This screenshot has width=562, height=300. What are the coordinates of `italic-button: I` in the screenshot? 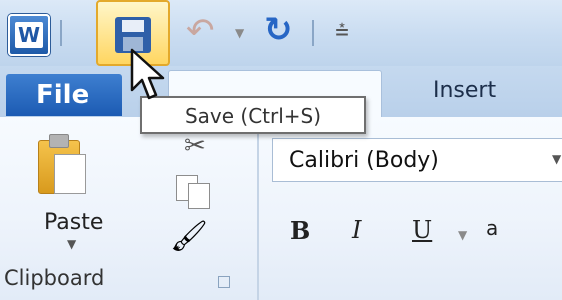 It's located at (356, 230).